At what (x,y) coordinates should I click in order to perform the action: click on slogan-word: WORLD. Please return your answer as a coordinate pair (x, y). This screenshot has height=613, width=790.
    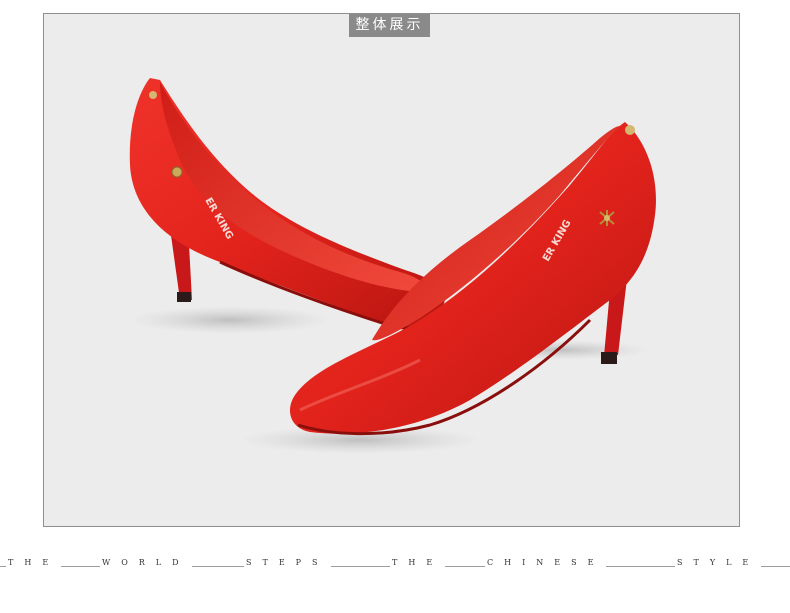
    Looking at the image, I should click on (146, 562).